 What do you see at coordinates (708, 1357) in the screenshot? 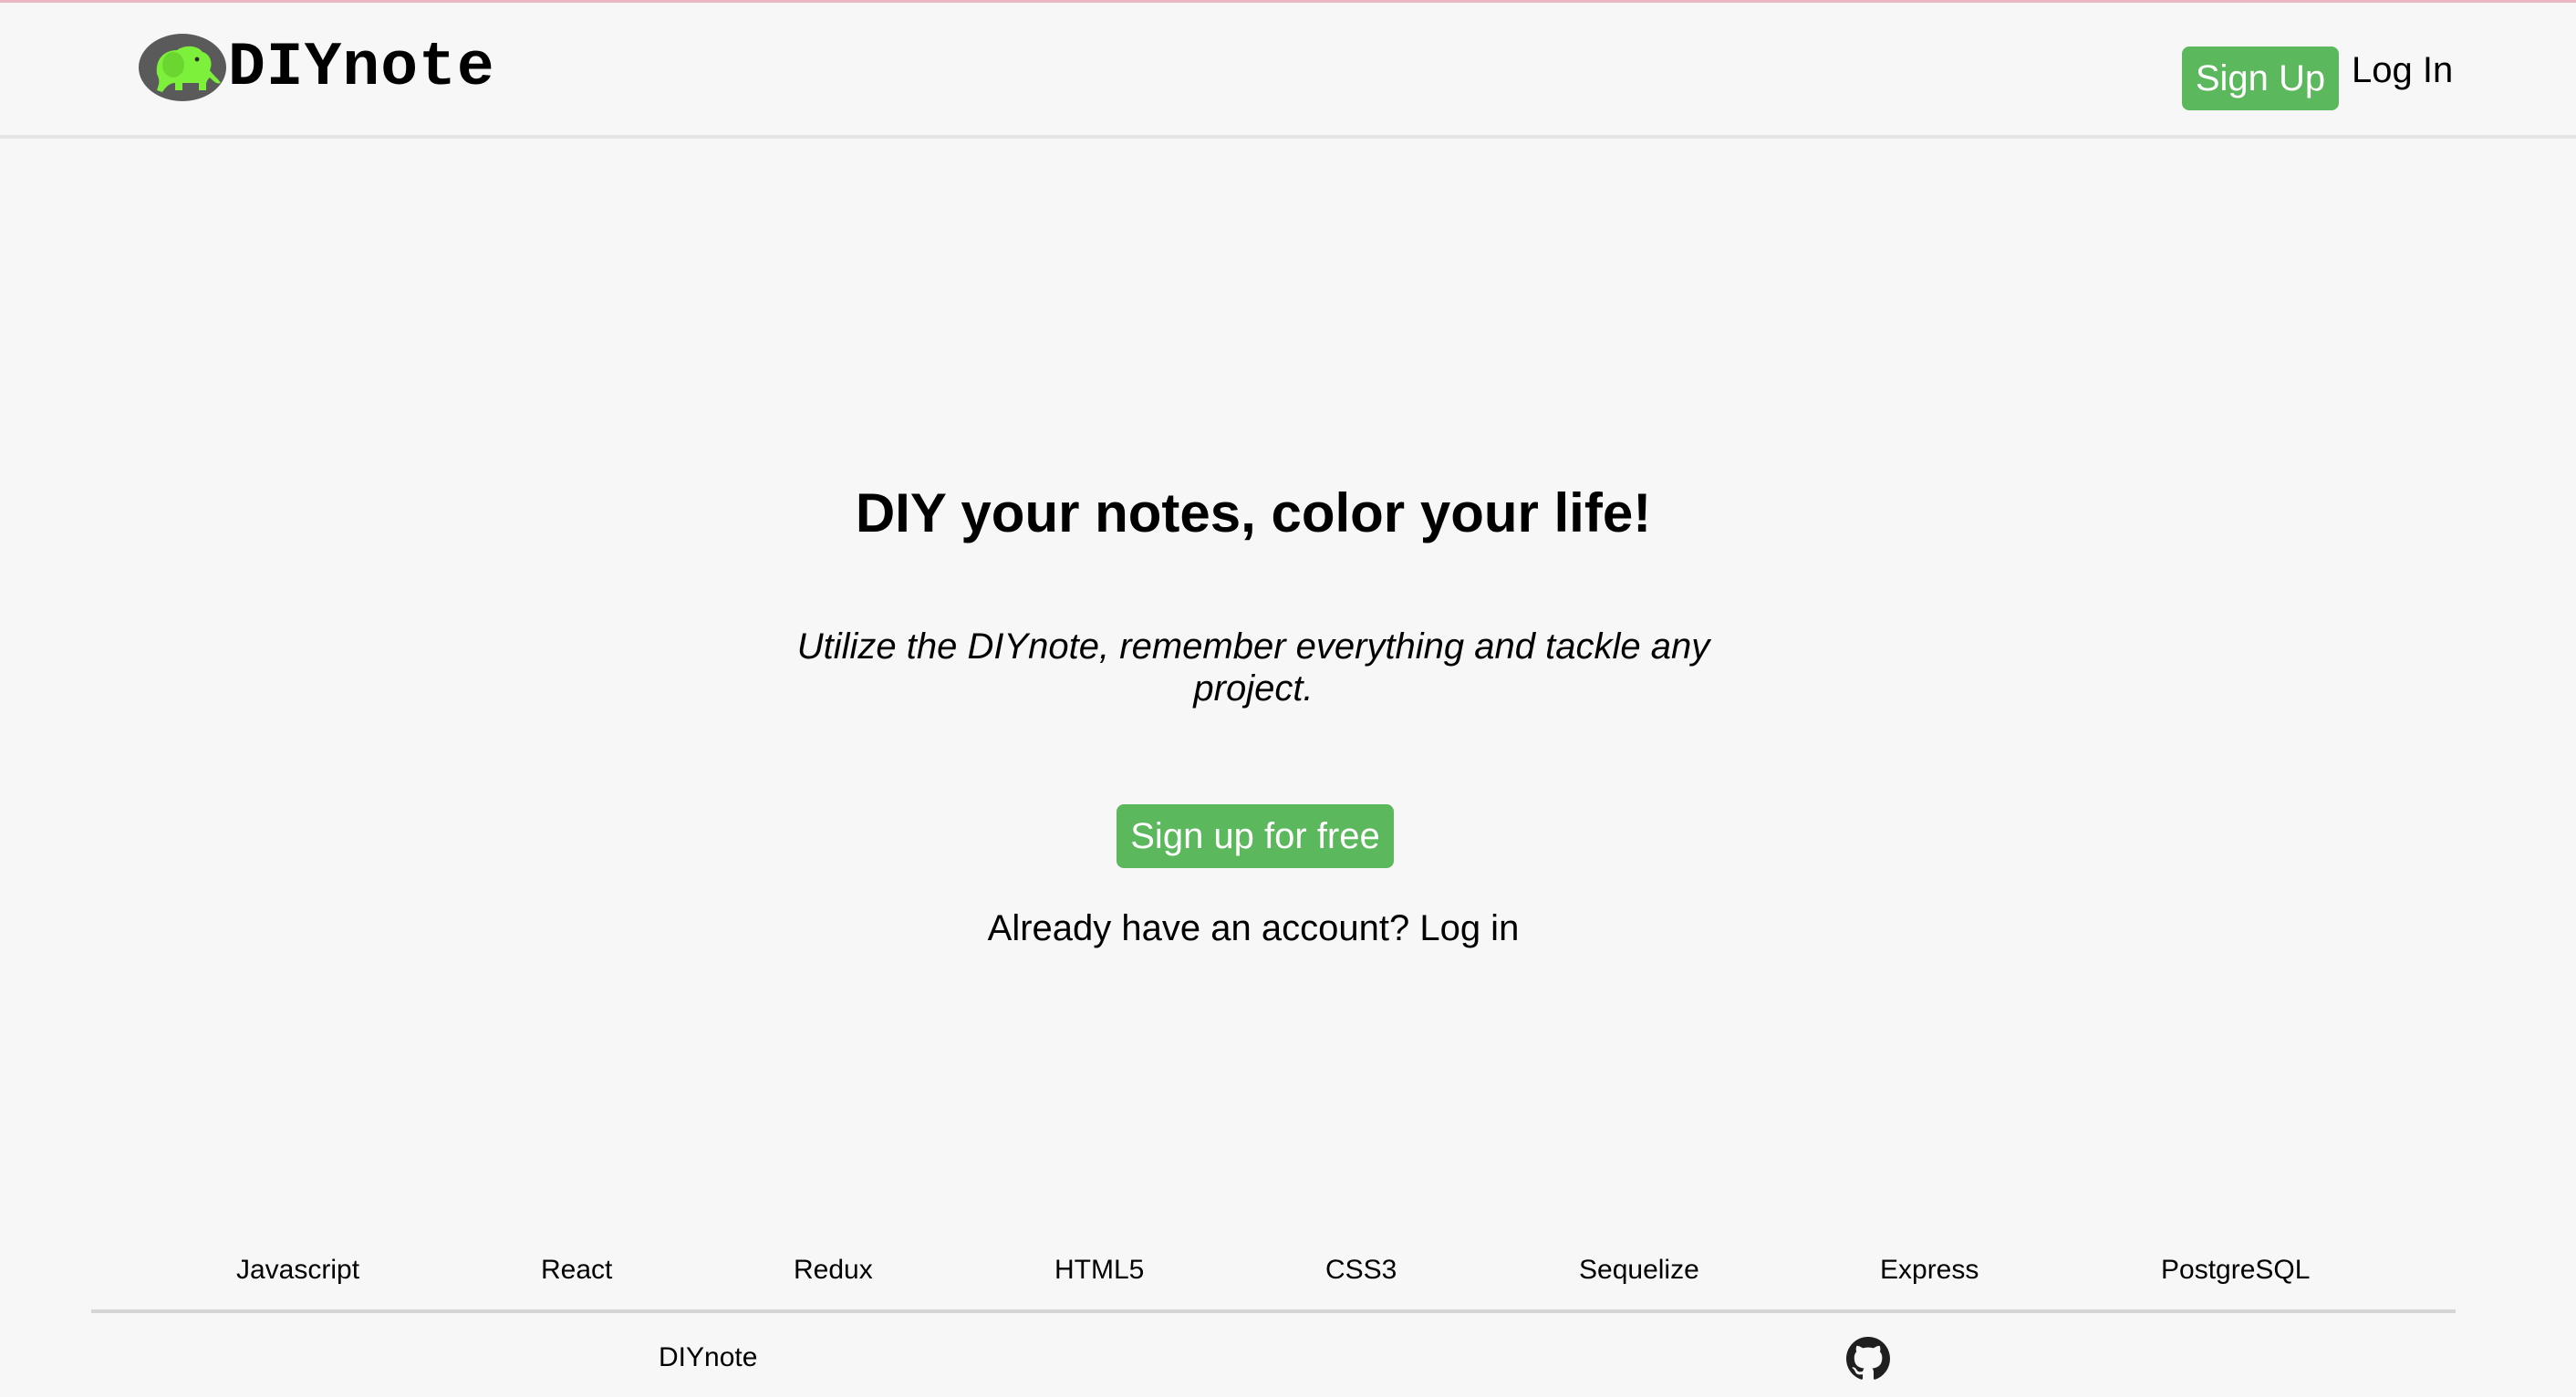
I see `footer-brand: DIYnote` at bounding box center [708, 1357].